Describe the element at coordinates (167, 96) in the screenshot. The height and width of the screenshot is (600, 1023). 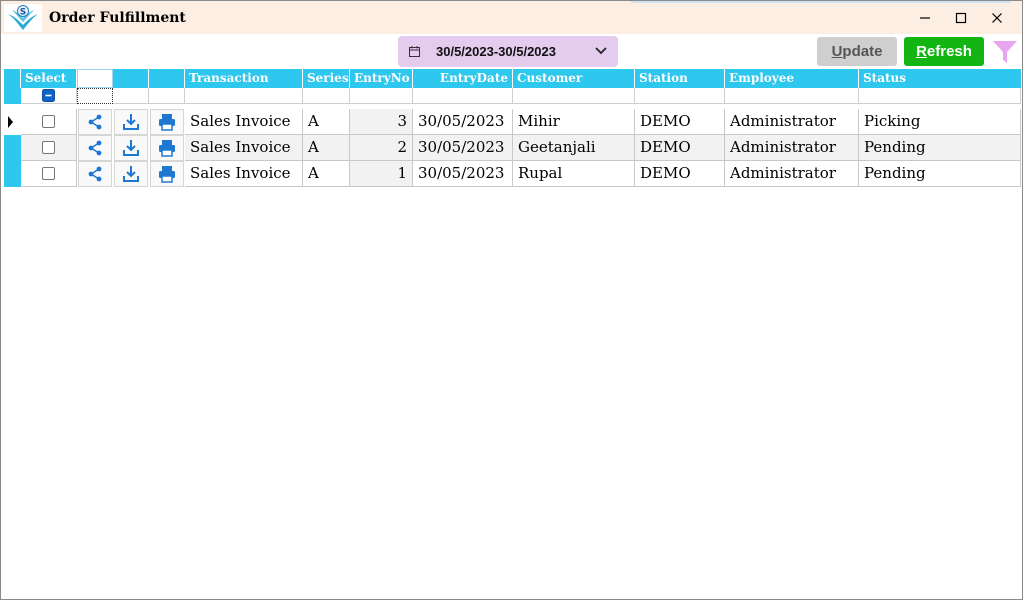
I see `filter-print-cell` at that location.